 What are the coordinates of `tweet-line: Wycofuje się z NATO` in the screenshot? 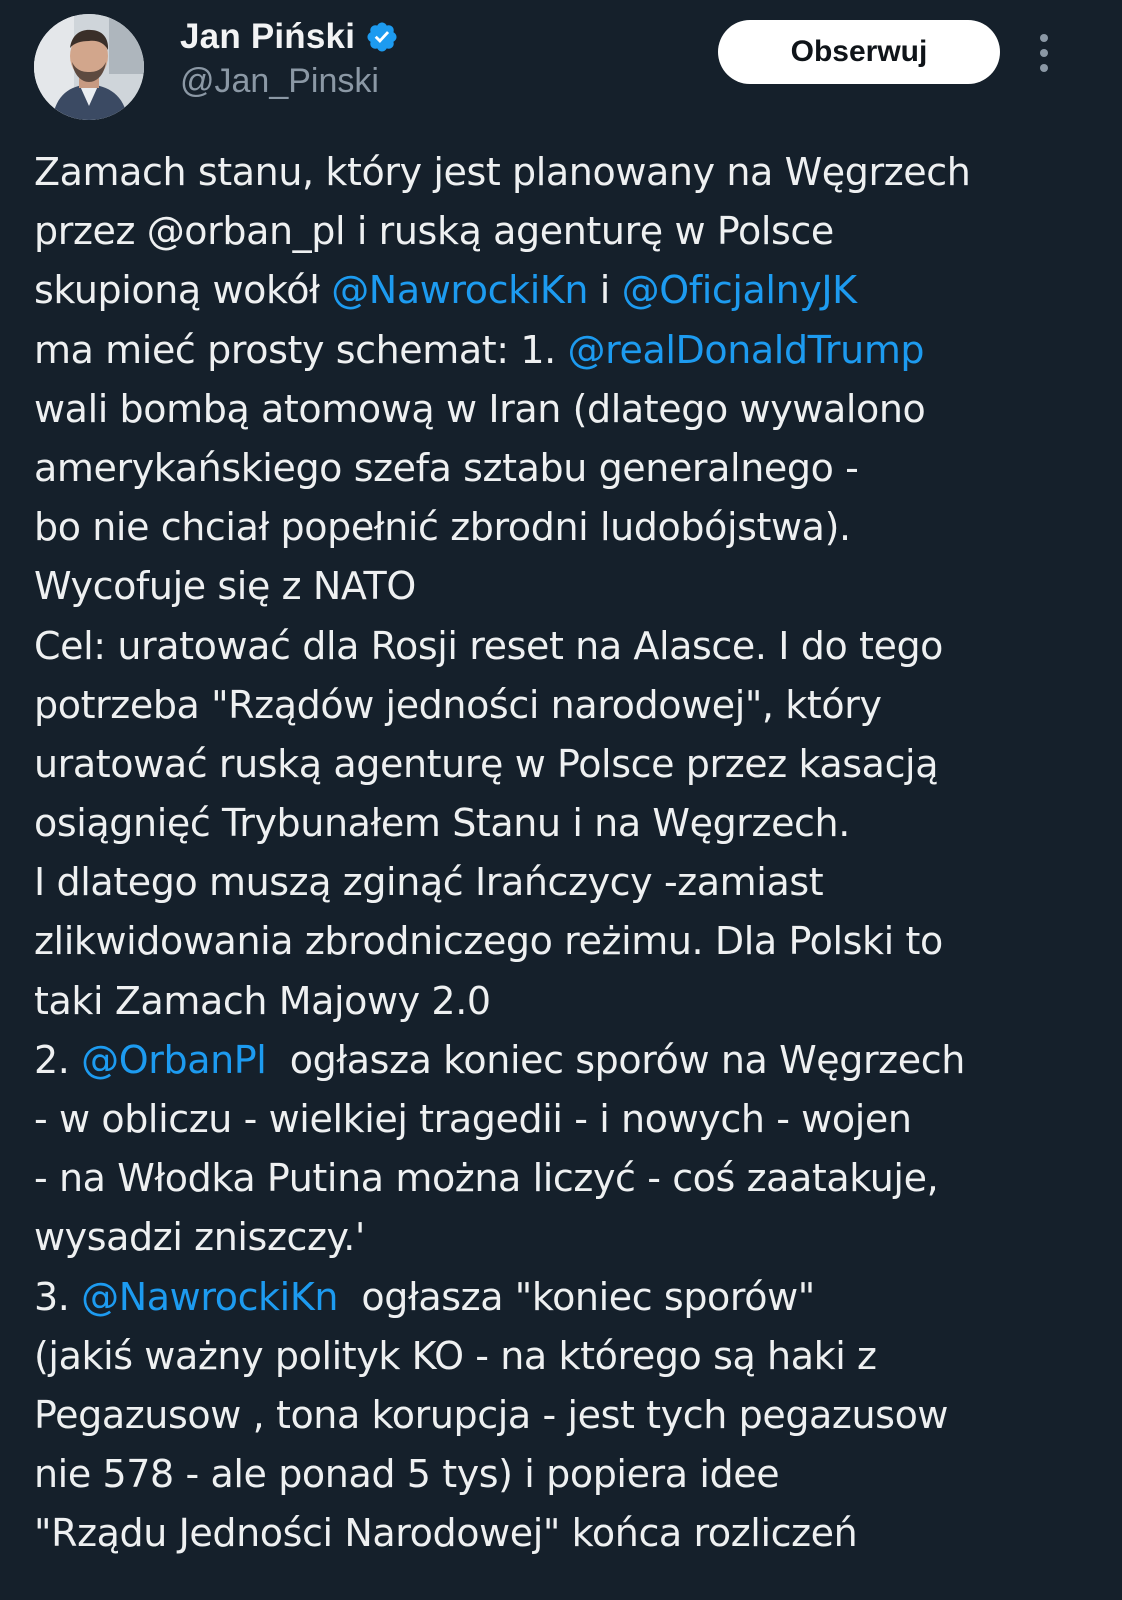 It's located at (574, 586).